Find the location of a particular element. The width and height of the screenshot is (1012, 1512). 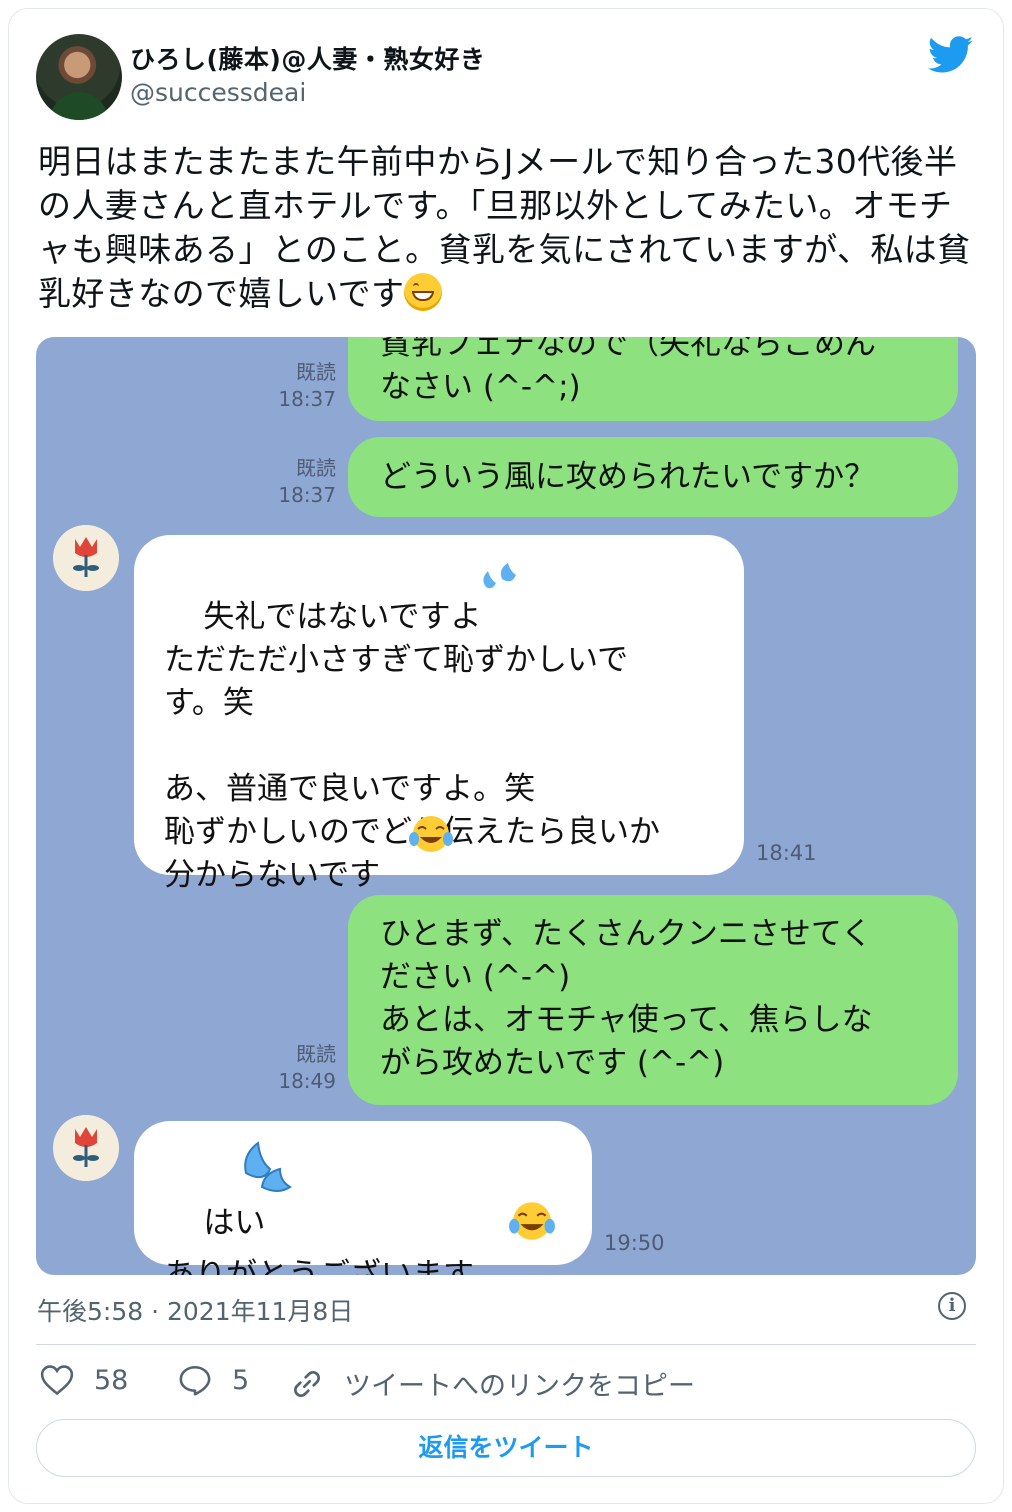

copy-link-button: ツイートへのリンクをコピー is located at coordinates (492, 1383).